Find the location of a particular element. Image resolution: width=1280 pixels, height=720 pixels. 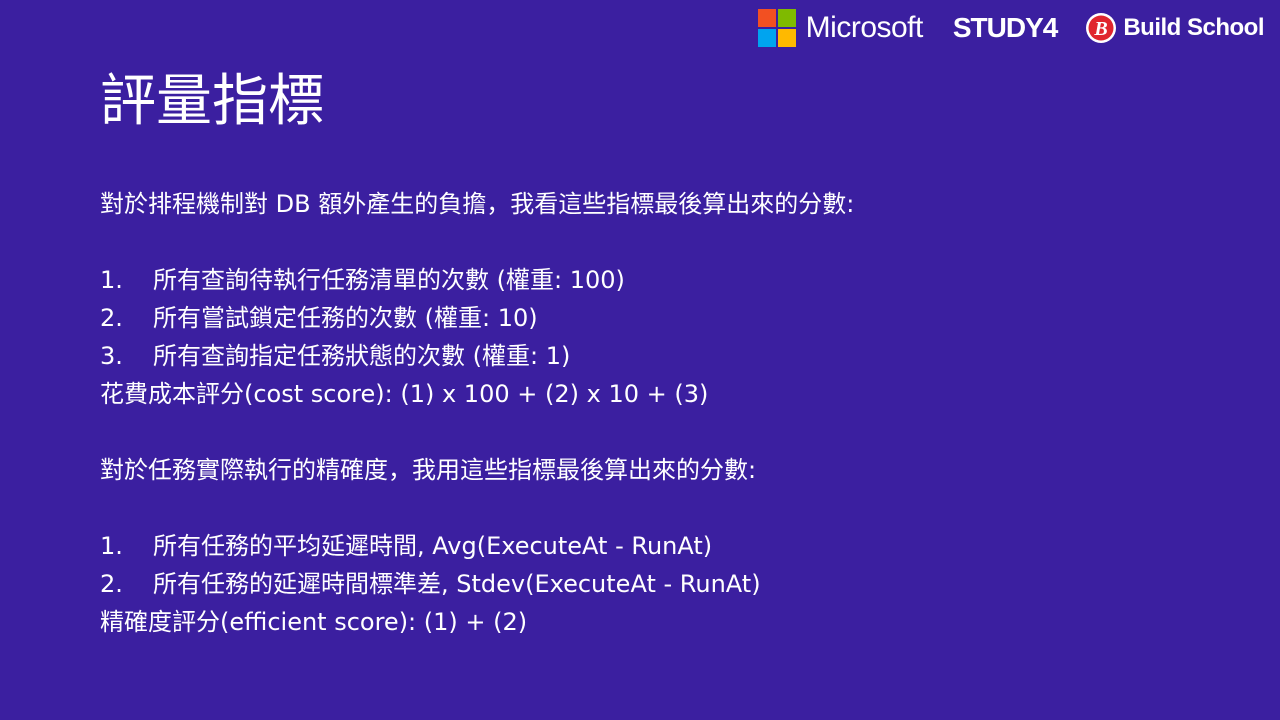

microsoft-logo: Microsoft is located at coordinates (840, 28).